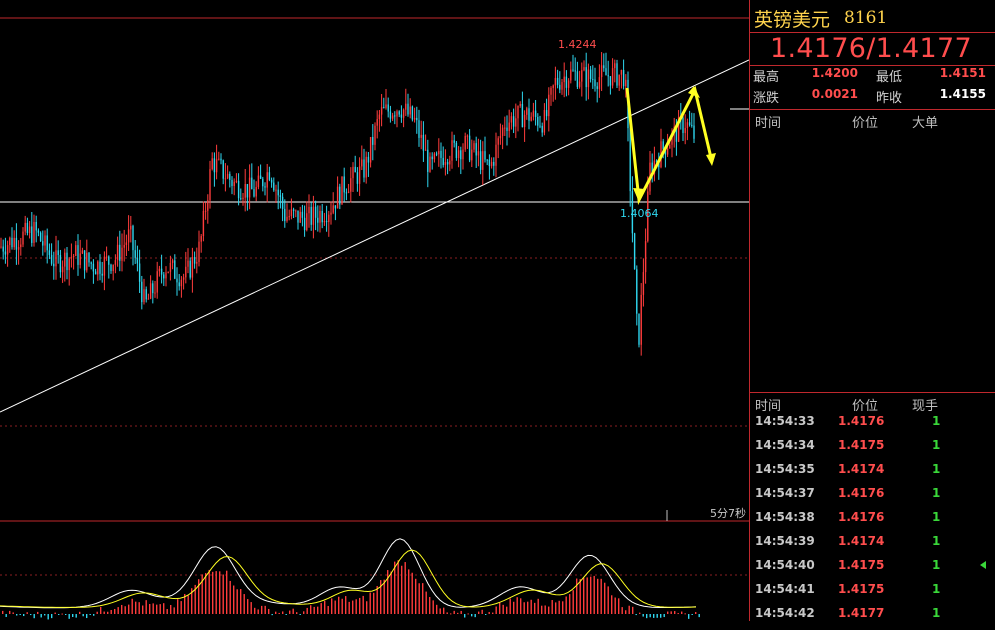  What do you see at coordinates (983, 565) in the screenshot?
I see `arrow-left-icon` at bounding box center [983, 565].